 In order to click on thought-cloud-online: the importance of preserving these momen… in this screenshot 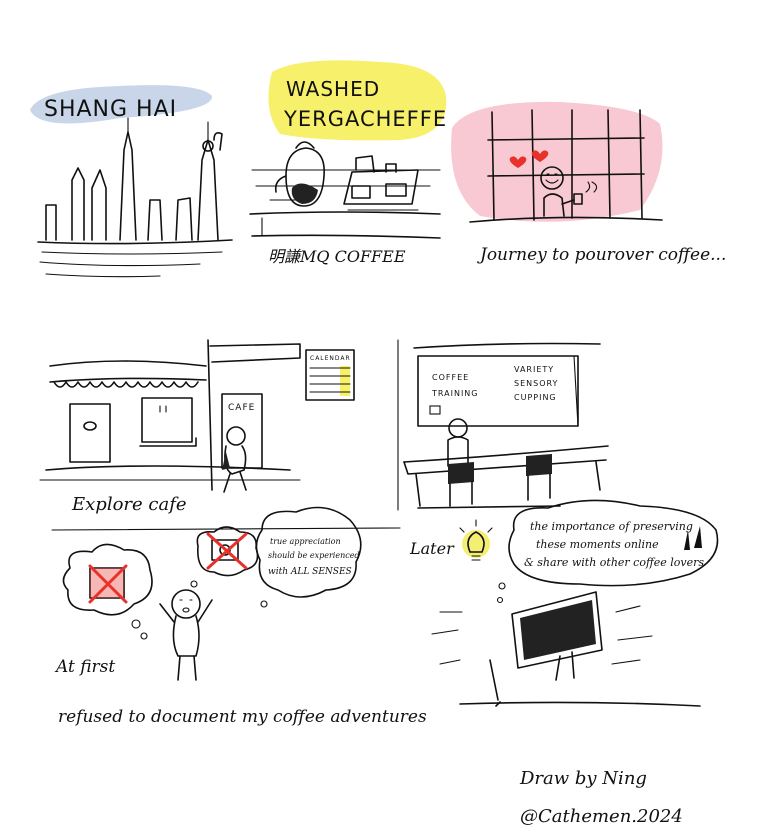, I will do `click(607, 551)`.